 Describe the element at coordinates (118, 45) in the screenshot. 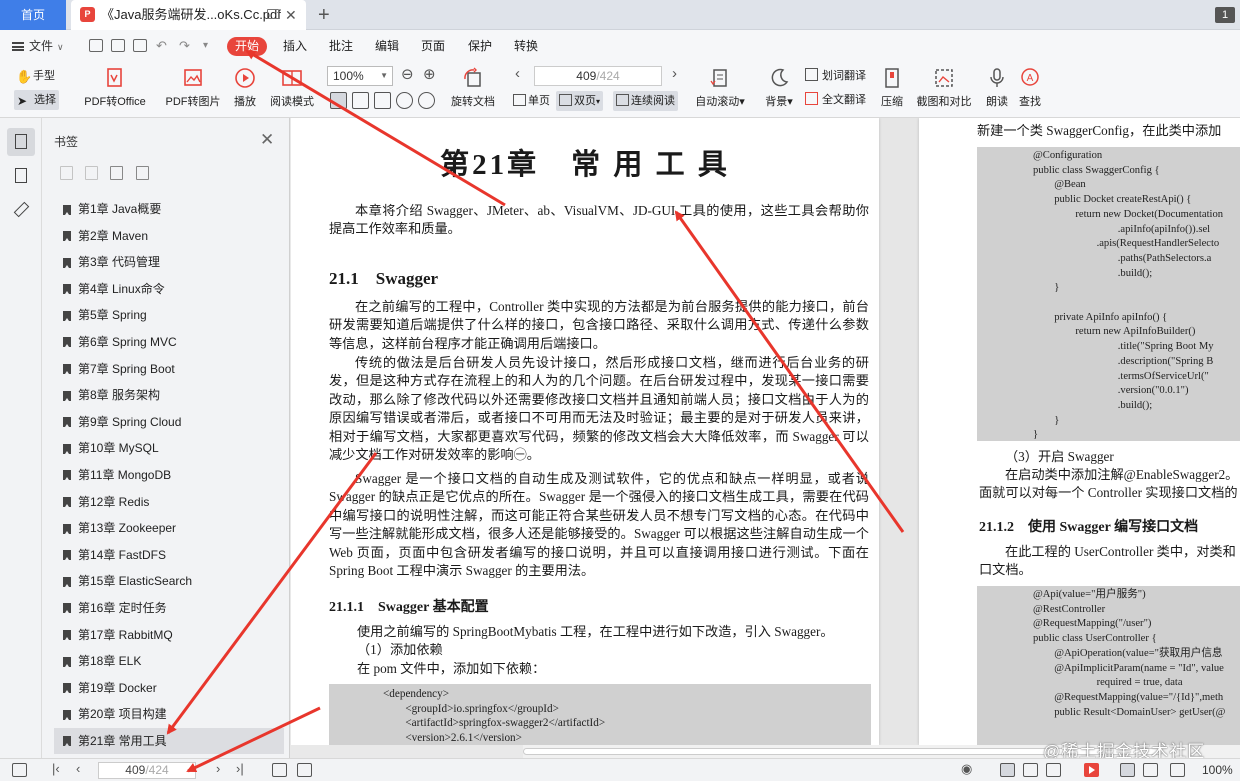

I see `save-icon` at that location.